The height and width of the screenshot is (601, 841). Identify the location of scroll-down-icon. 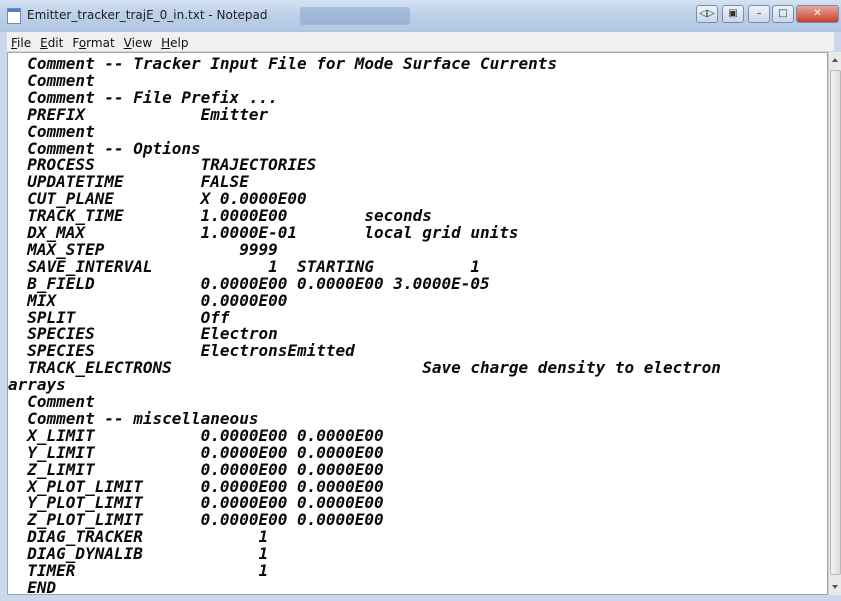
(835, 587).